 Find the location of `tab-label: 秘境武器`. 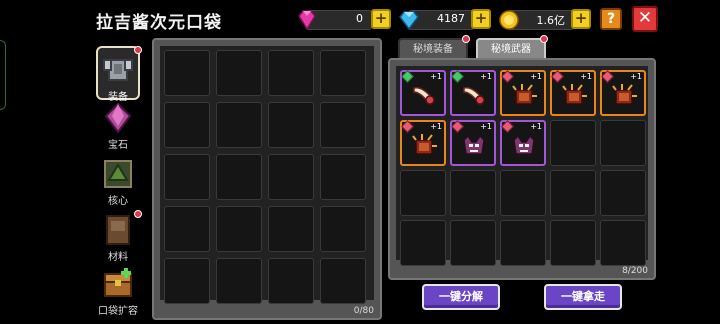

tab-label: 秘境武器 is located at coordinates (511, 49).